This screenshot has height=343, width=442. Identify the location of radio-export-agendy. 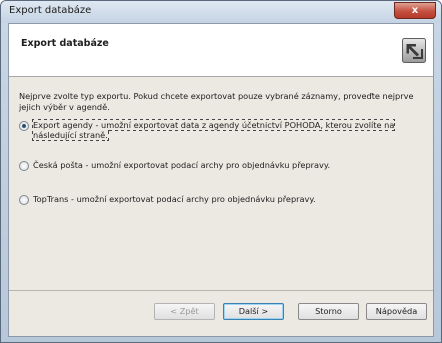
(24, 126).